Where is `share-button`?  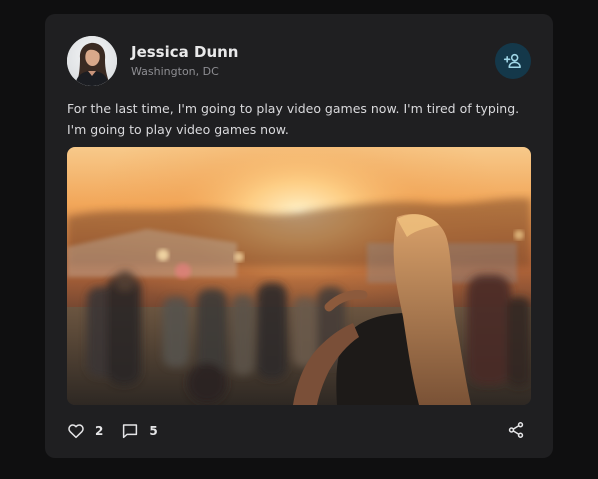
share-button is located at coordinates (516, 432).